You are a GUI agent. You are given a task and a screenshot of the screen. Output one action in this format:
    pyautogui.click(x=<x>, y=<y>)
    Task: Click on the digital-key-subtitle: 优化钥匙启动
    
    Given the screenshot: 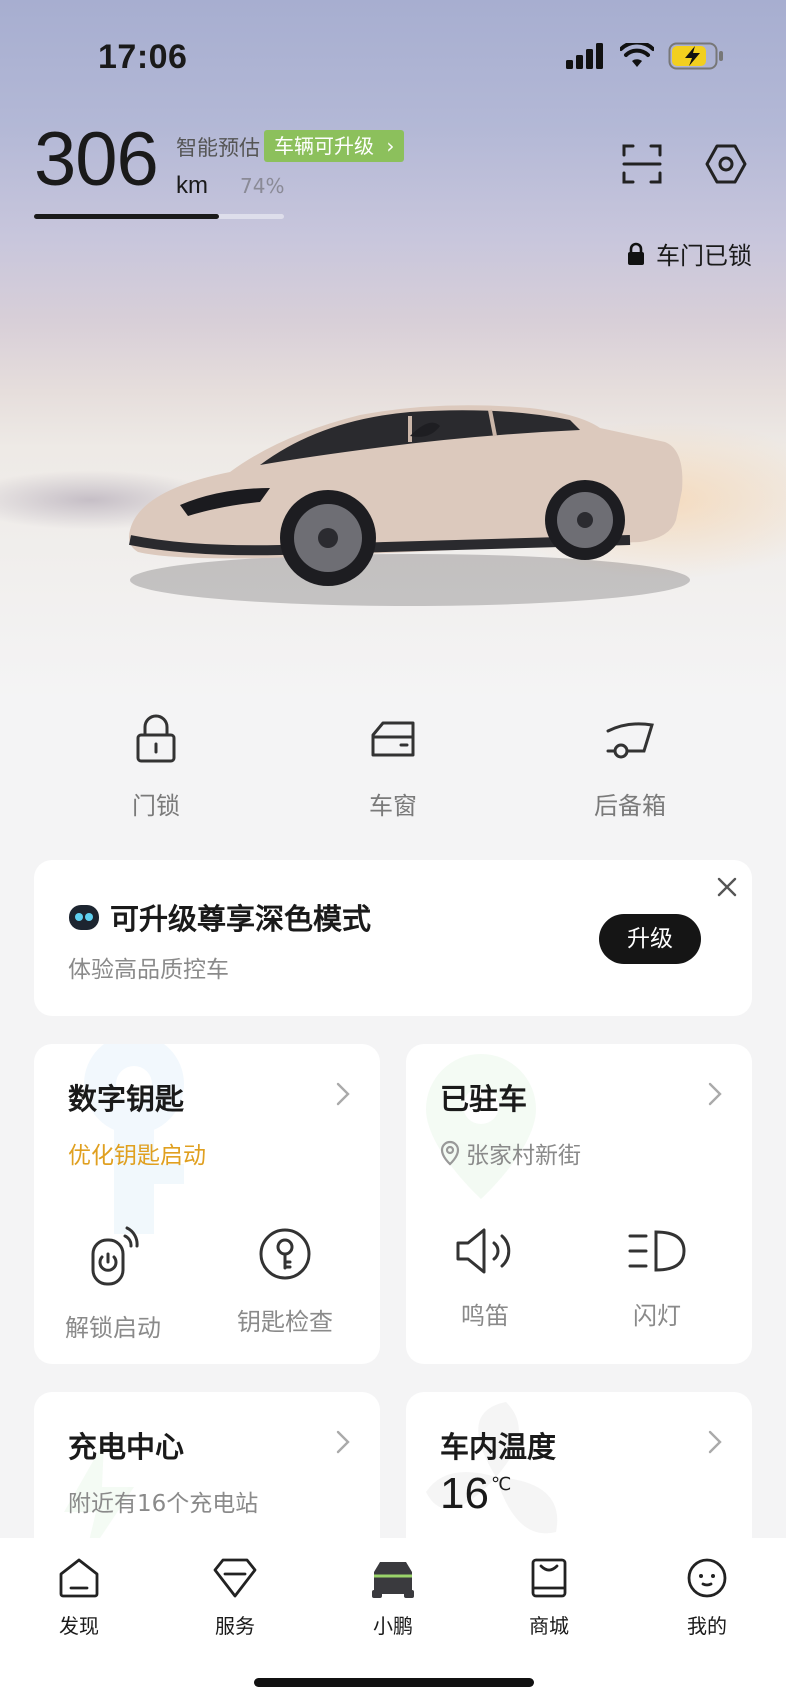 What is the action you would take?
    pyautogui.click(x=137, y=1156)
    